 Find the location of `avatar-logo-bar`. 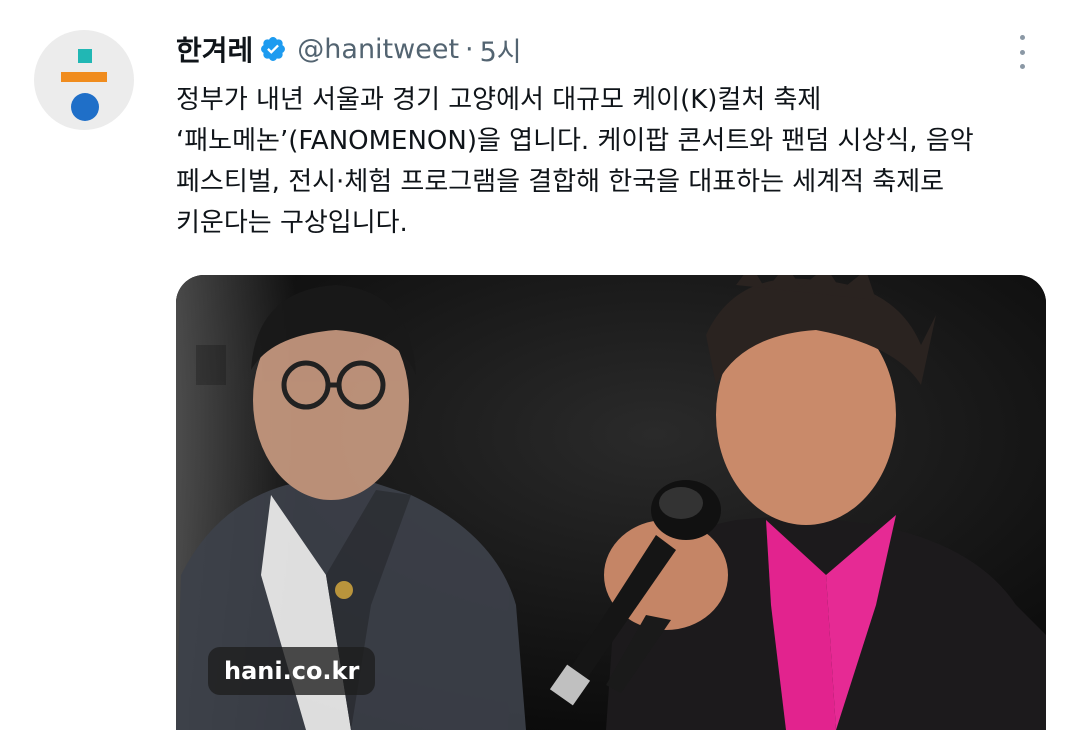

avatar-logo-bar is located at coordinates (84, 77).